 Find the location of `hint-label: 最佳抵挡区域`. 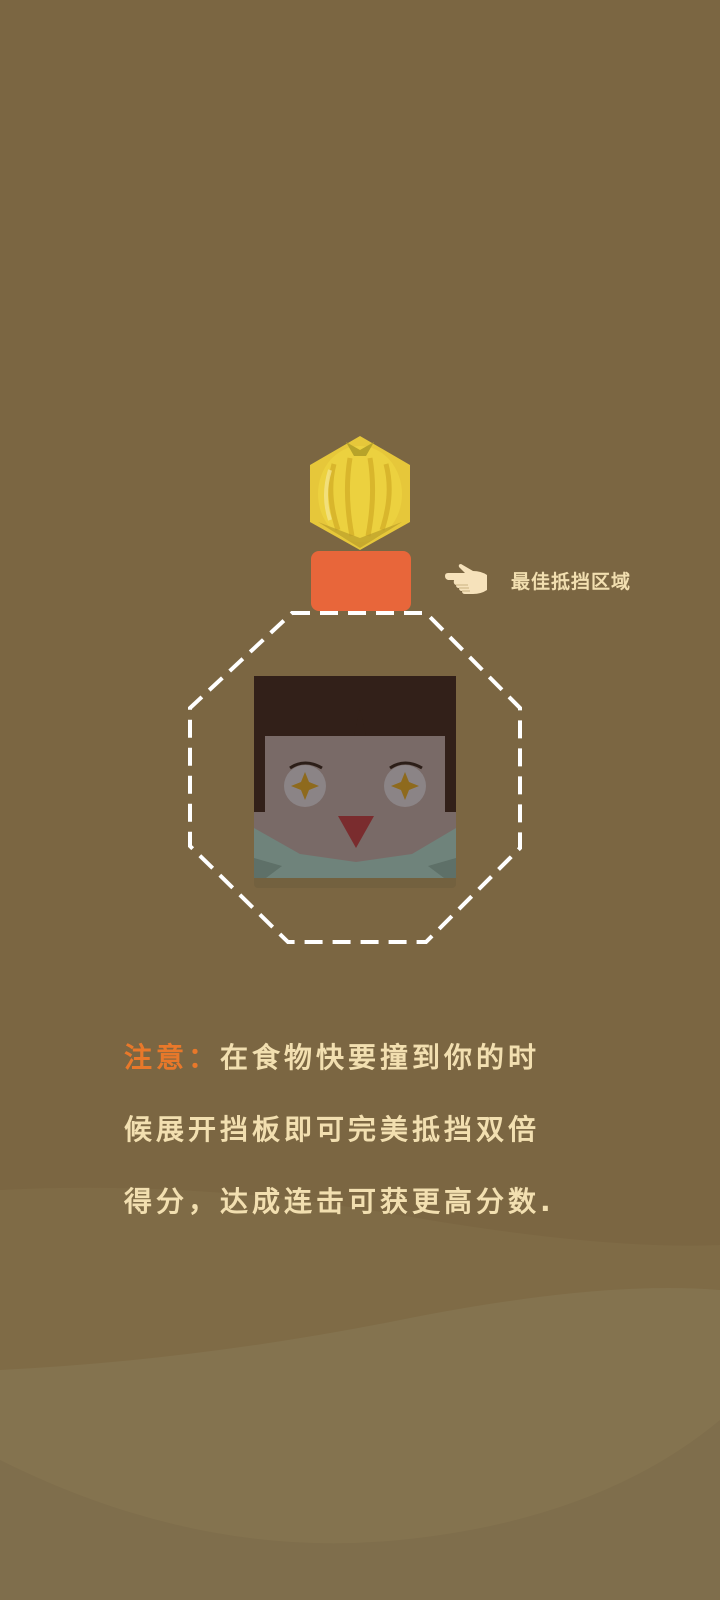

hint-label: 最佳抵挡区域 is located at coordinates (571, 581).